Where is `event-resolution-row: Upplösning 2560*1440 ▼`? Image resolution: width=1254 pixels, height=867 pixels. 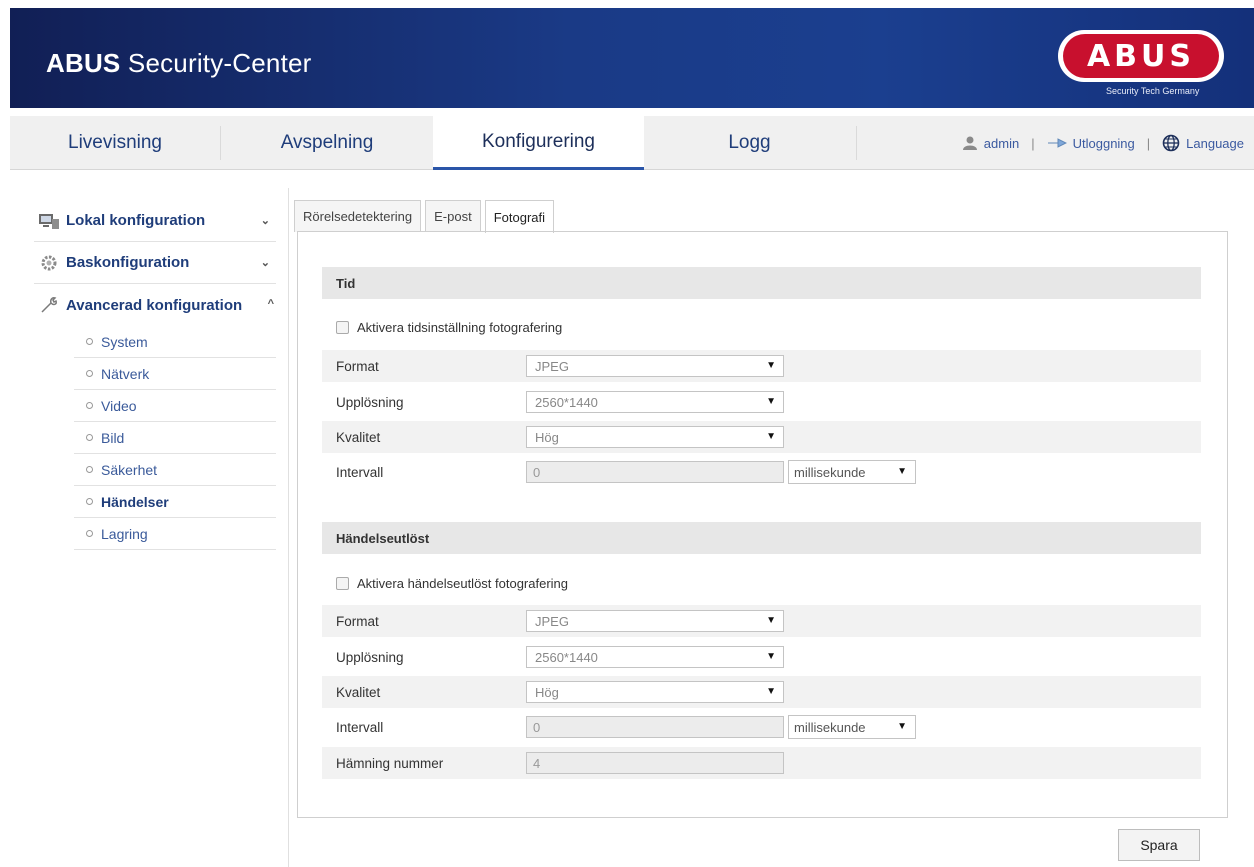 event-resolution-row: Upplösning 2560*1440 ▼ is located at coordinates (761, 657).